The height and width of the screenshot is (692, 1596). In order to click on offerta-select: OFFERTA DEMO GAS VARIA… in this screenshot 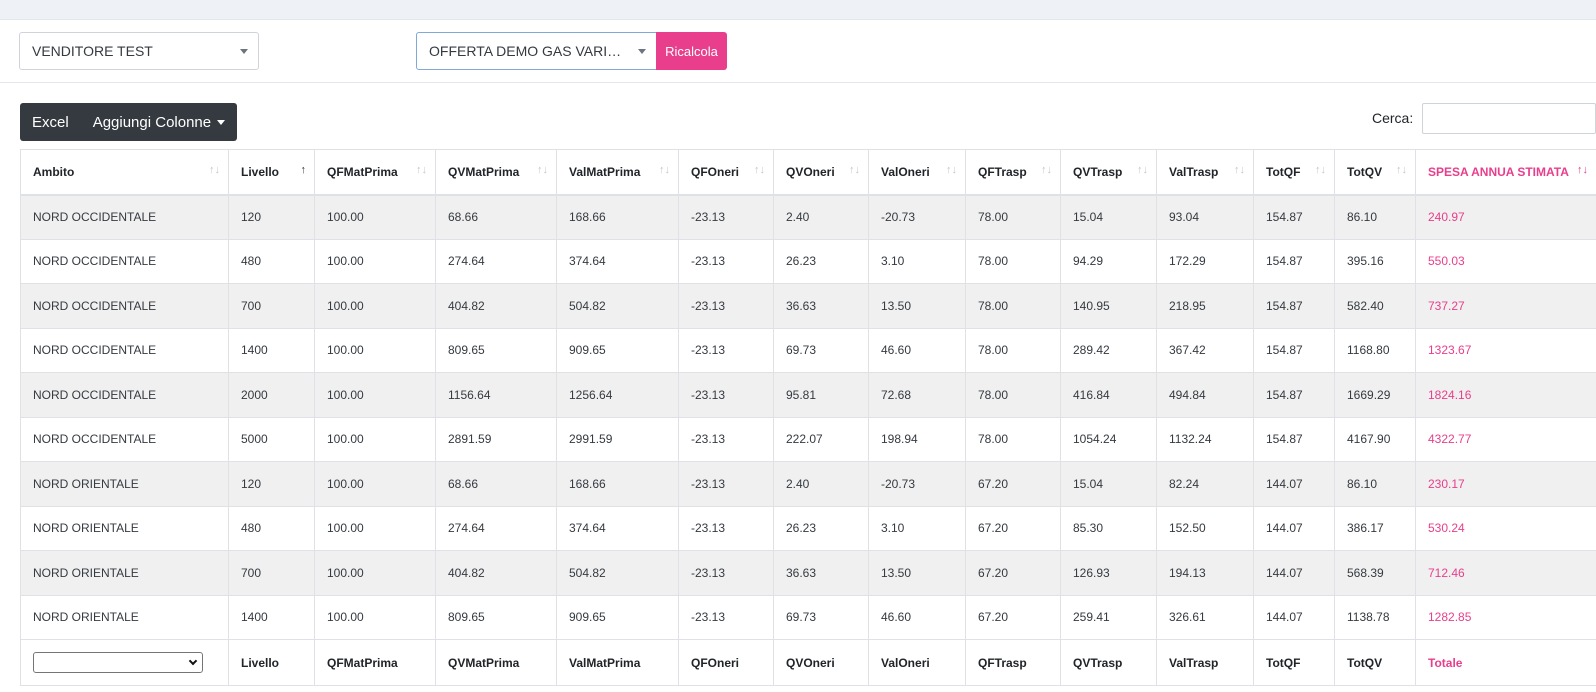, I will do `click(536, 51)`.